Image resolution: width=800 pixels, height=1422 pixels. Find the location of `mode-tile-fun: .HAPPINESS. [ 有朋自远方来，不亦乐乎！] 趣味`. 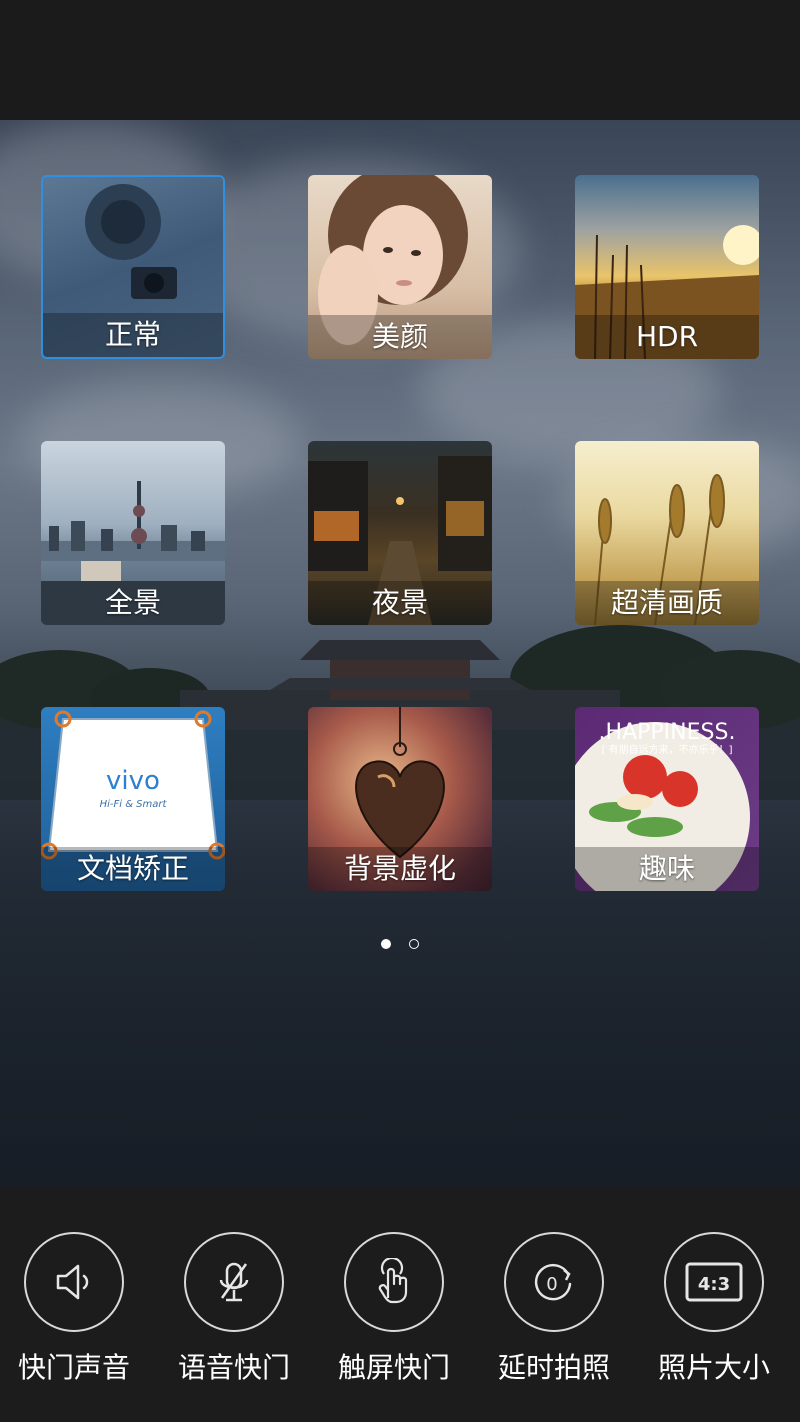

mode-tile-fun: .HAPPINESS. [ 有朋自远方来，不亦乐乎！] 趣味 is located at coordinates (667, 799).